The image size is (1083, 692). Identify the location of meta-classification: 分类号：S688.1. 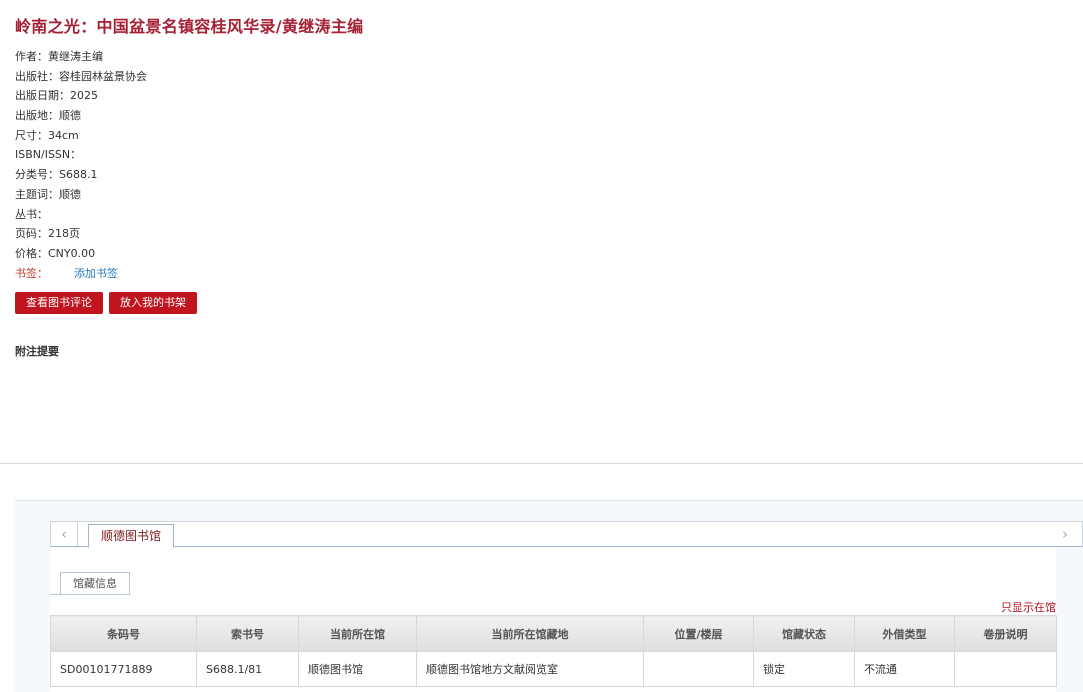
(56, 175).